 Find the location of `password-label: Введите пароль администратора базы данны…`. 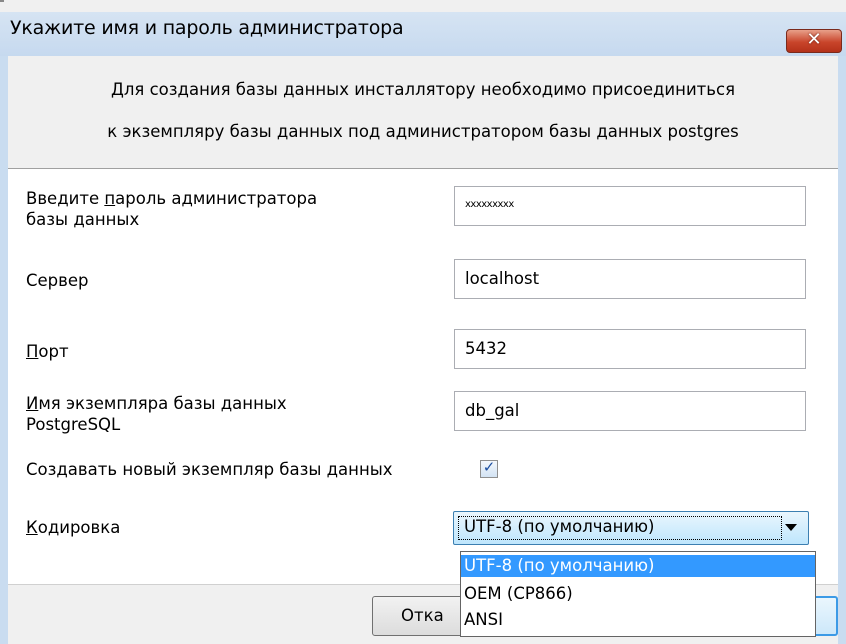

password-label: Введите пароль администратора базы данны… is located at coordinates (171, 209).